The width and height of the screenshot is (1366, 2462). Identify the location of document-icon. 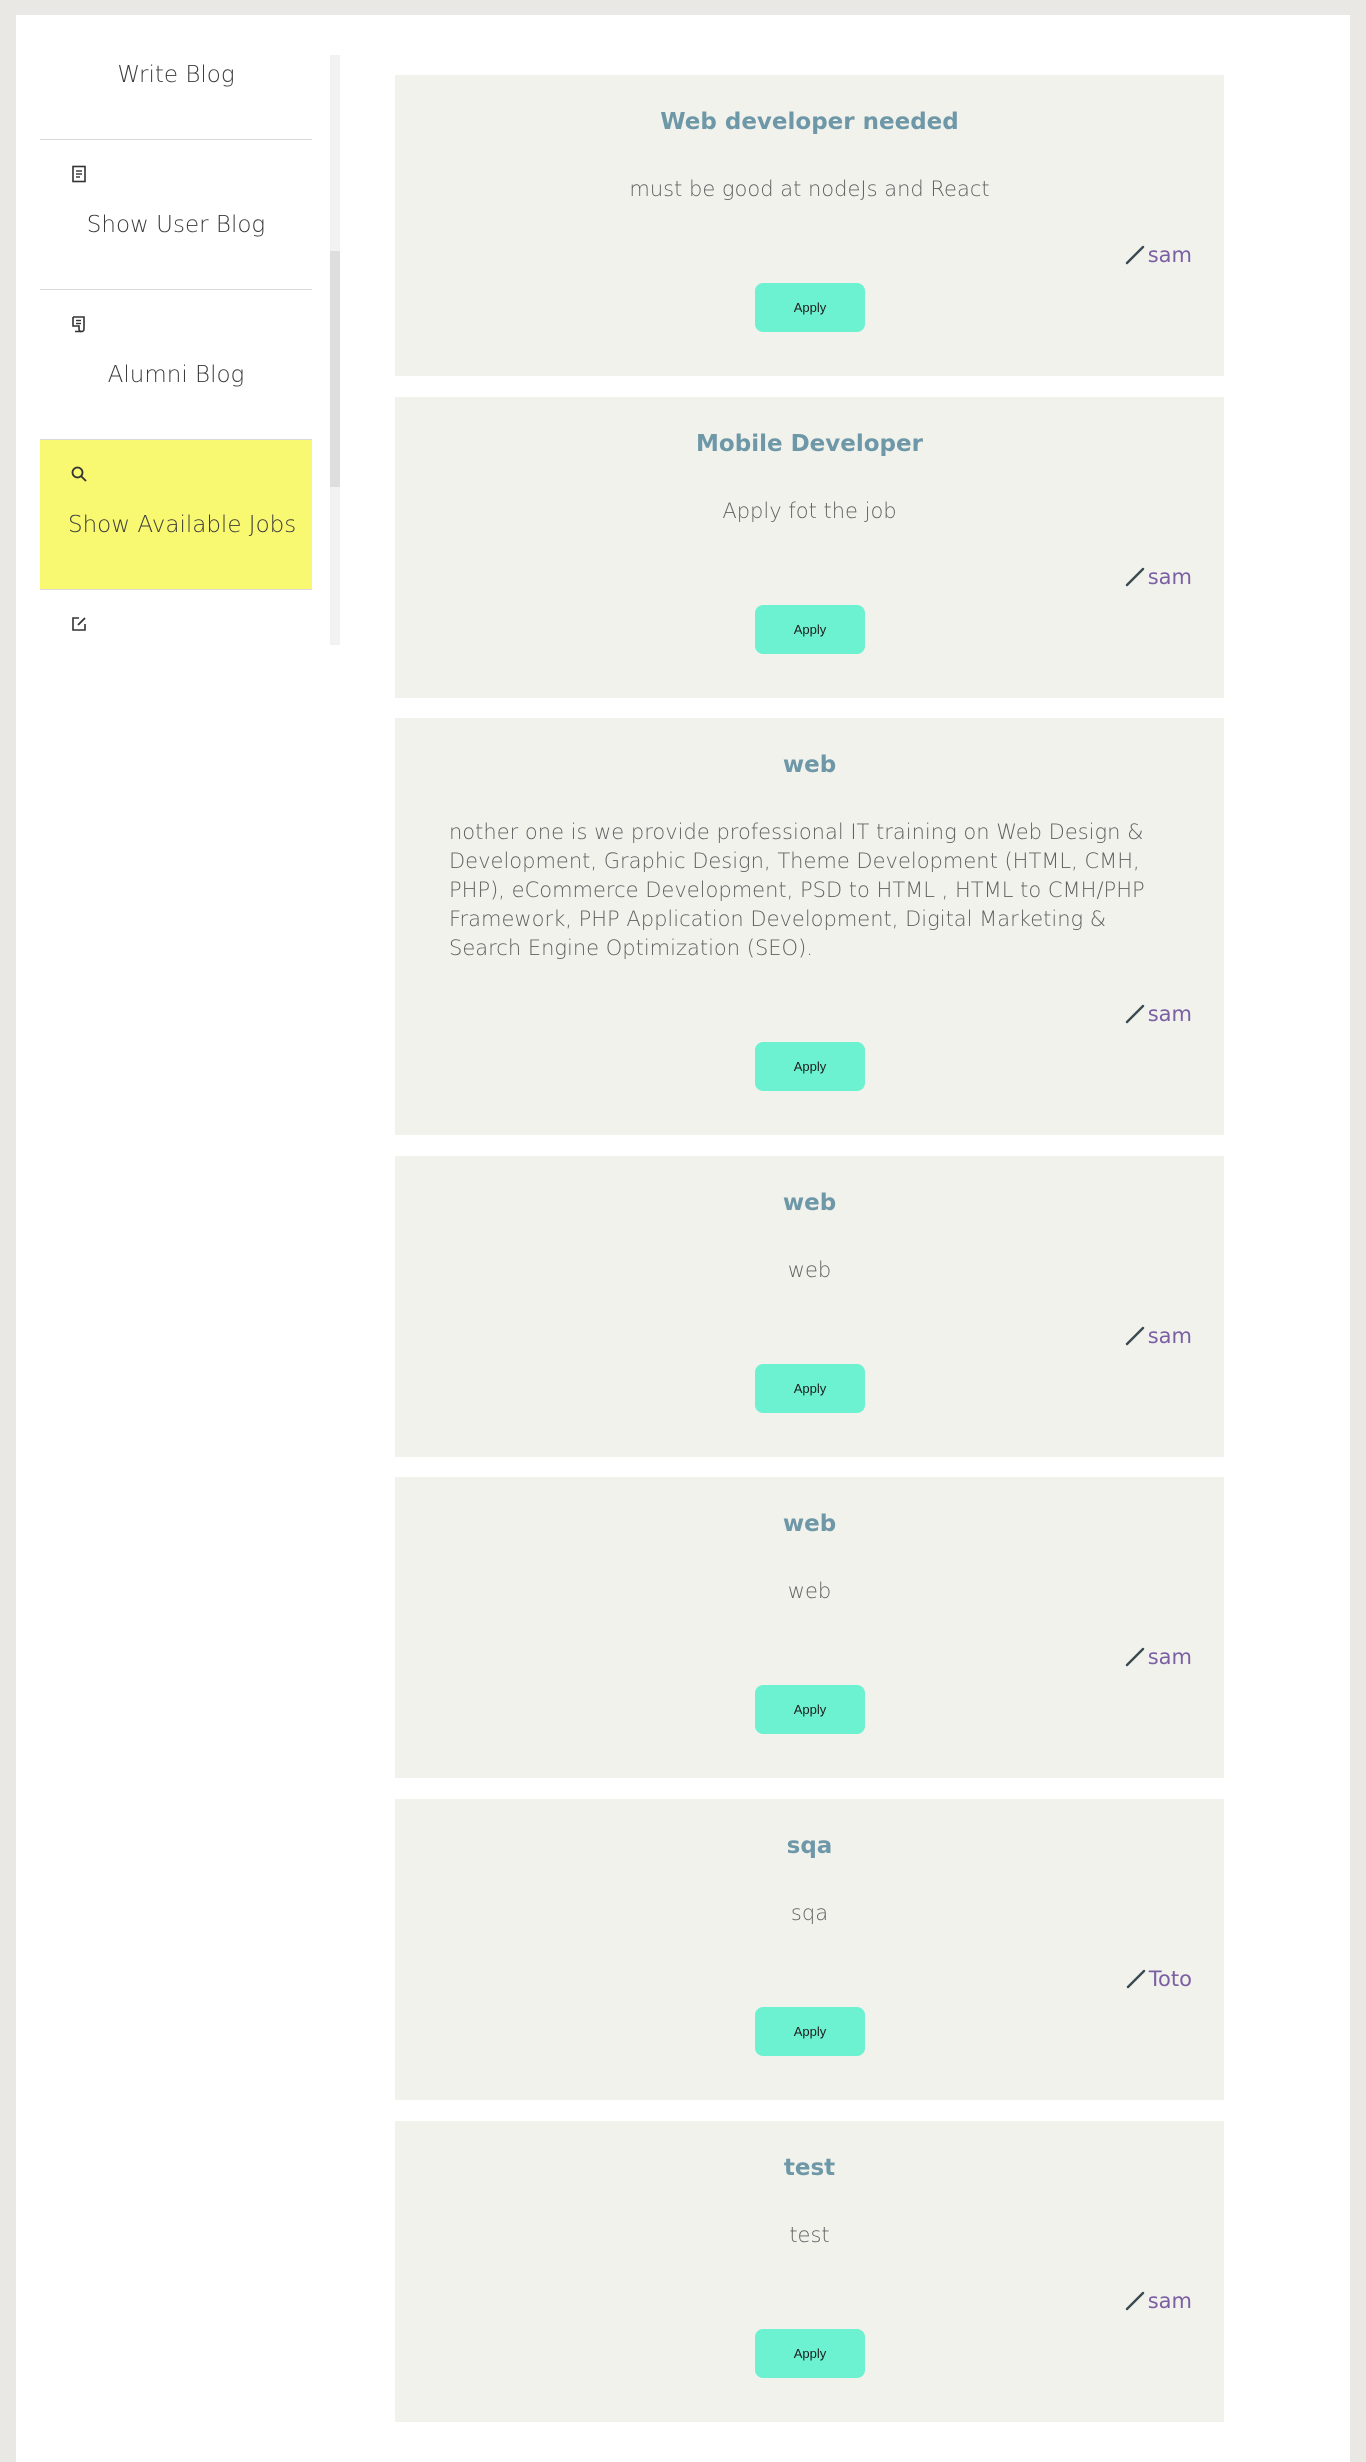
(79, 174).